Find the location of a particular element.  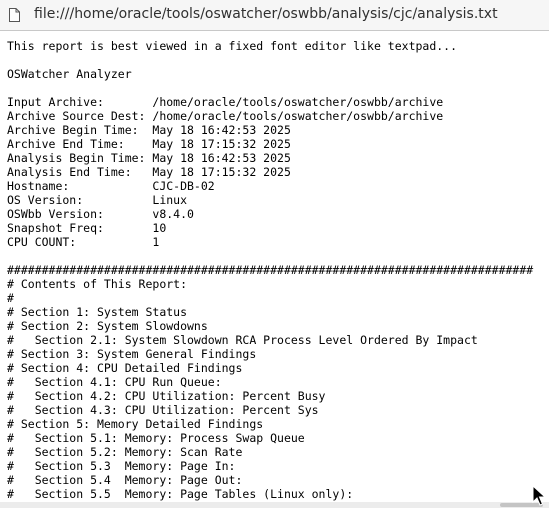

report-line: OSWatcher Analyzer is located at coordinates (69, 74).